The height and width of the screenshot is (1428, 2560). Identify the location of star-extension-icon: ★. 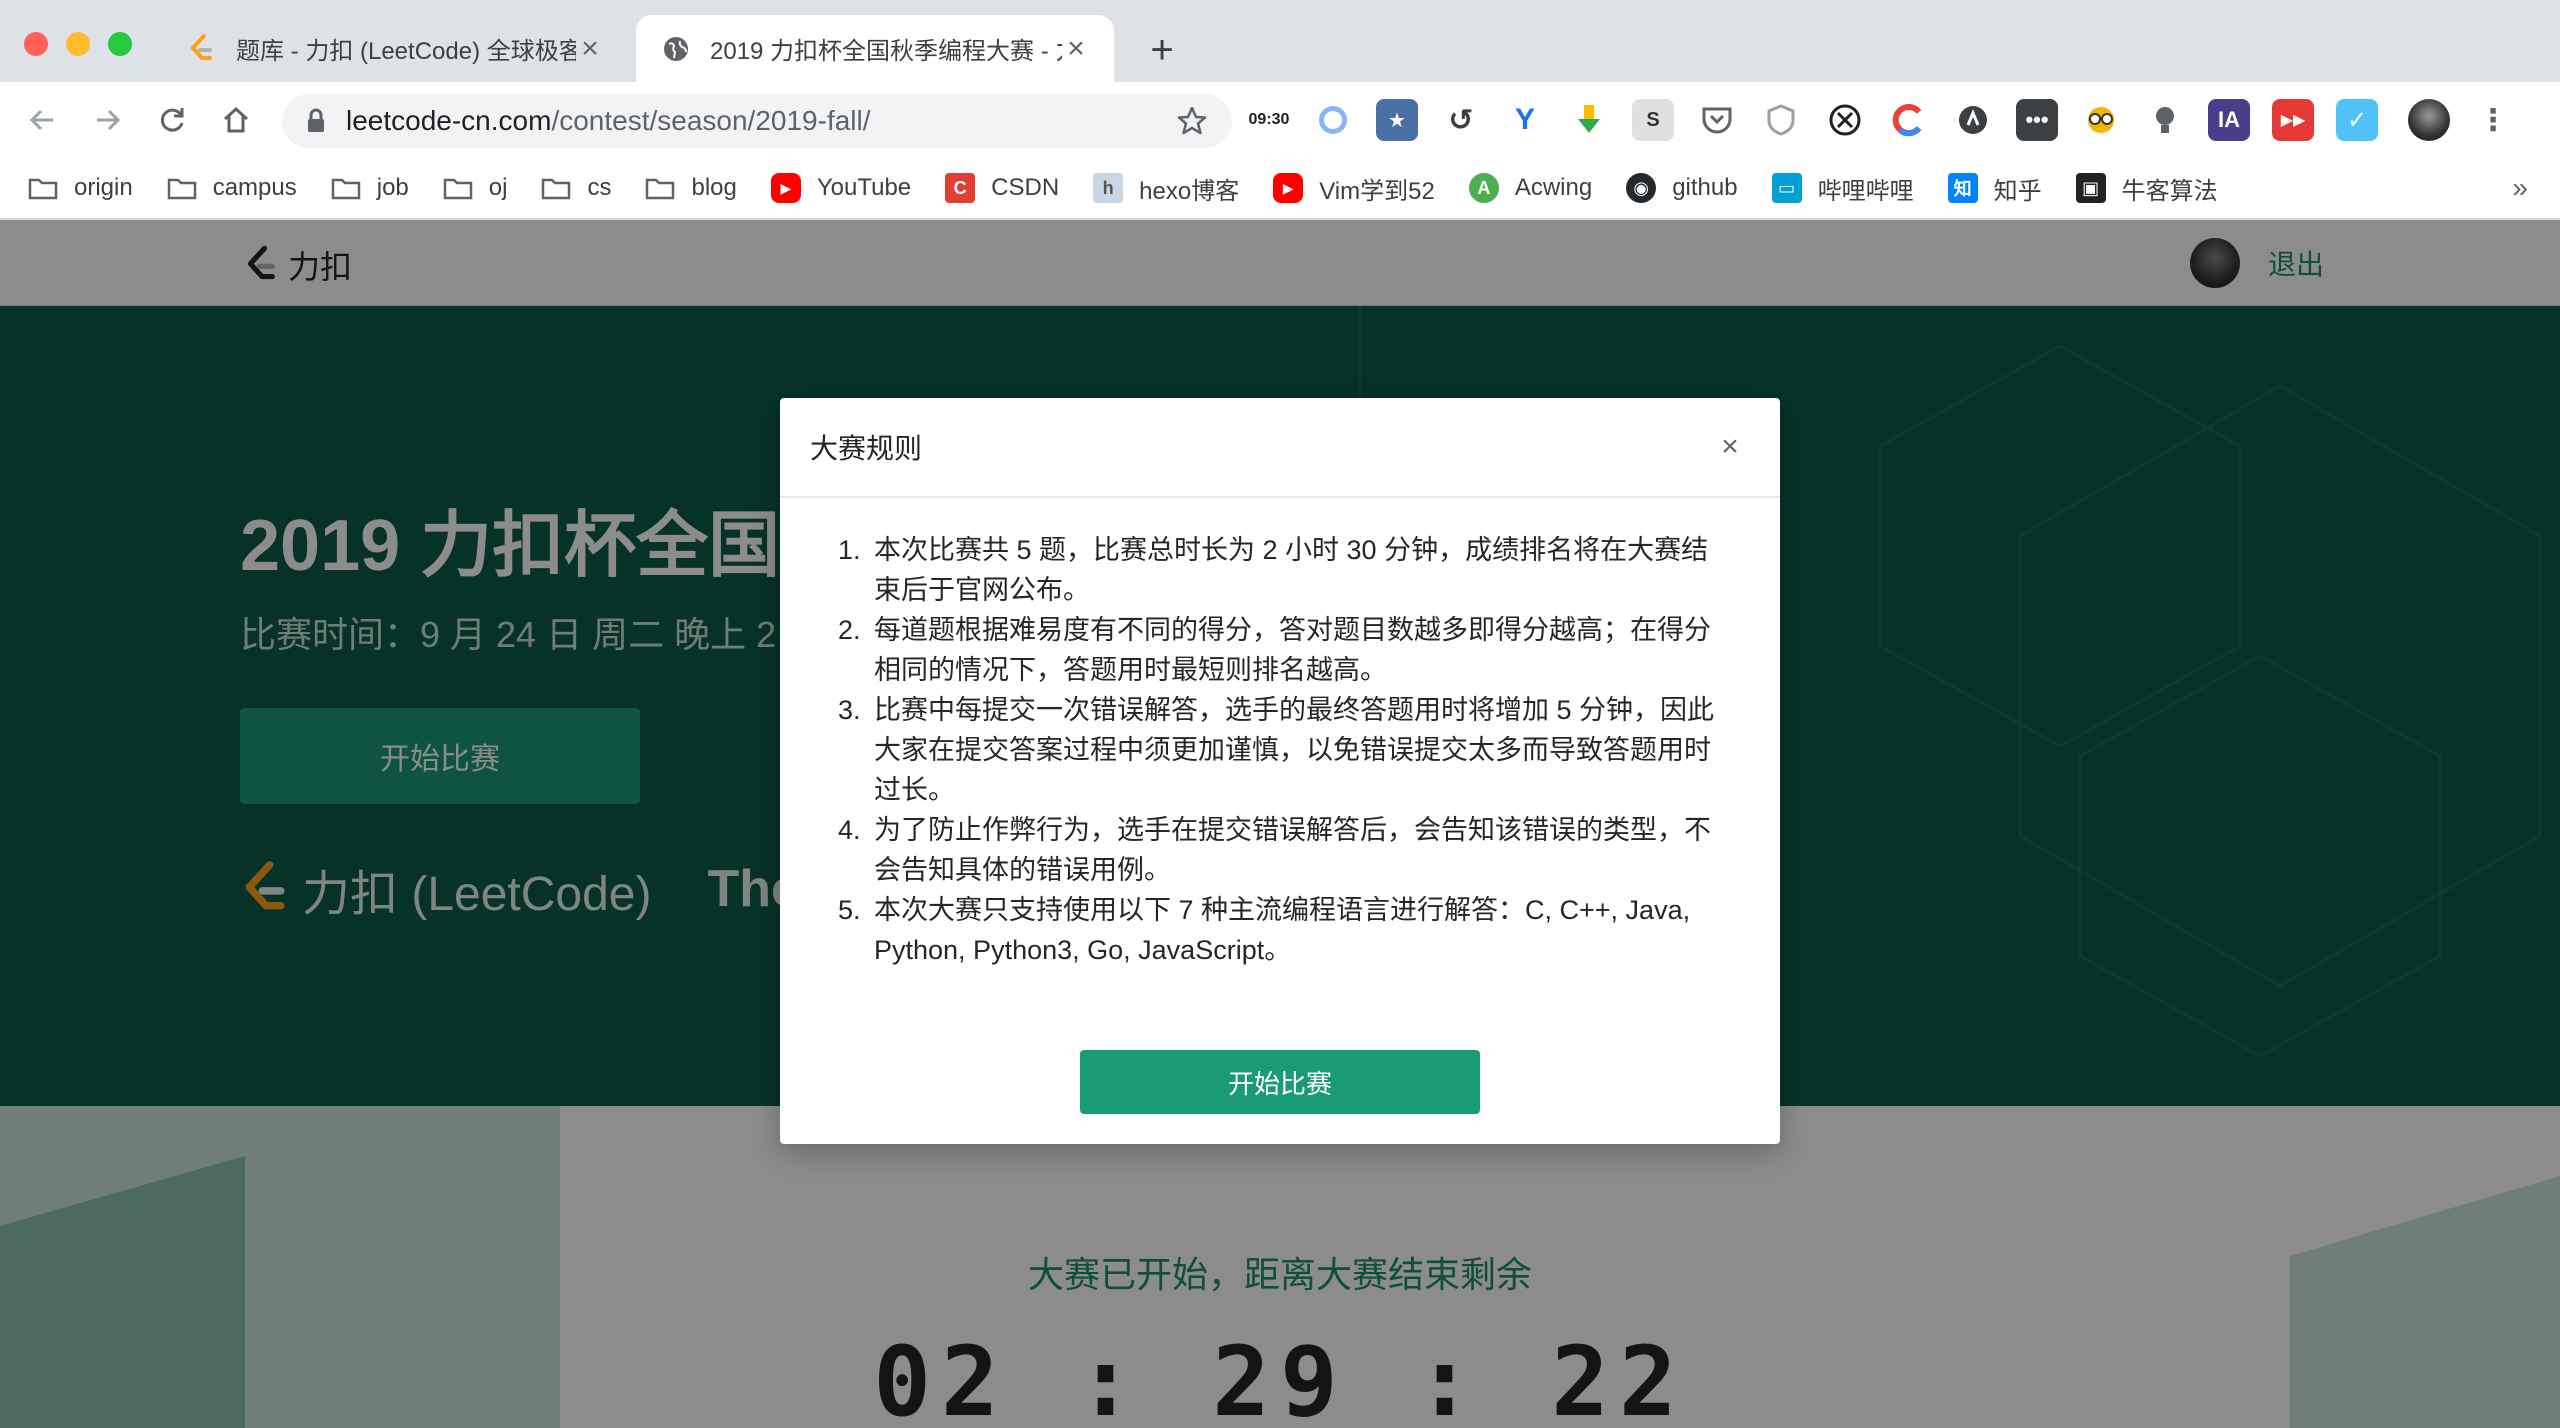
(1397, 120).